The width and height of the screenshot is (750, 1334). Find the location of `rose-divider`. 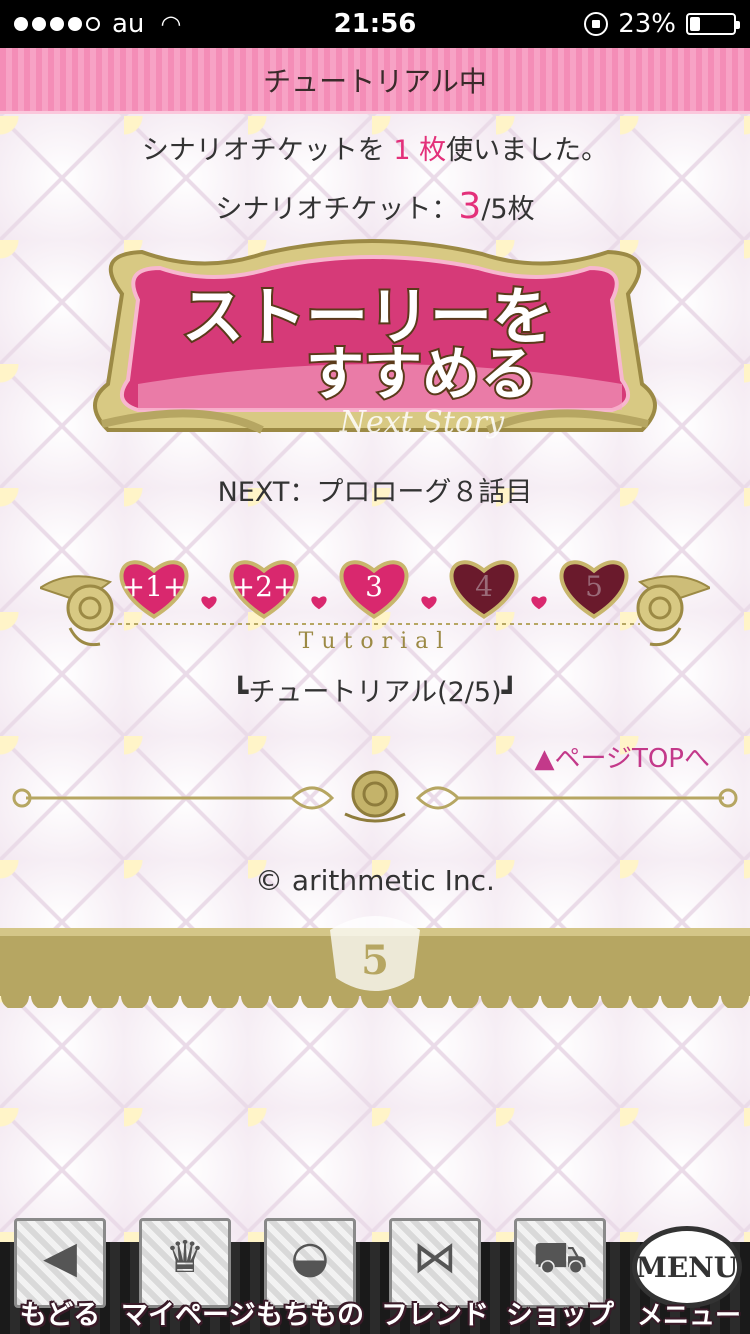

rose-divider is located at coordinates (375, 796).